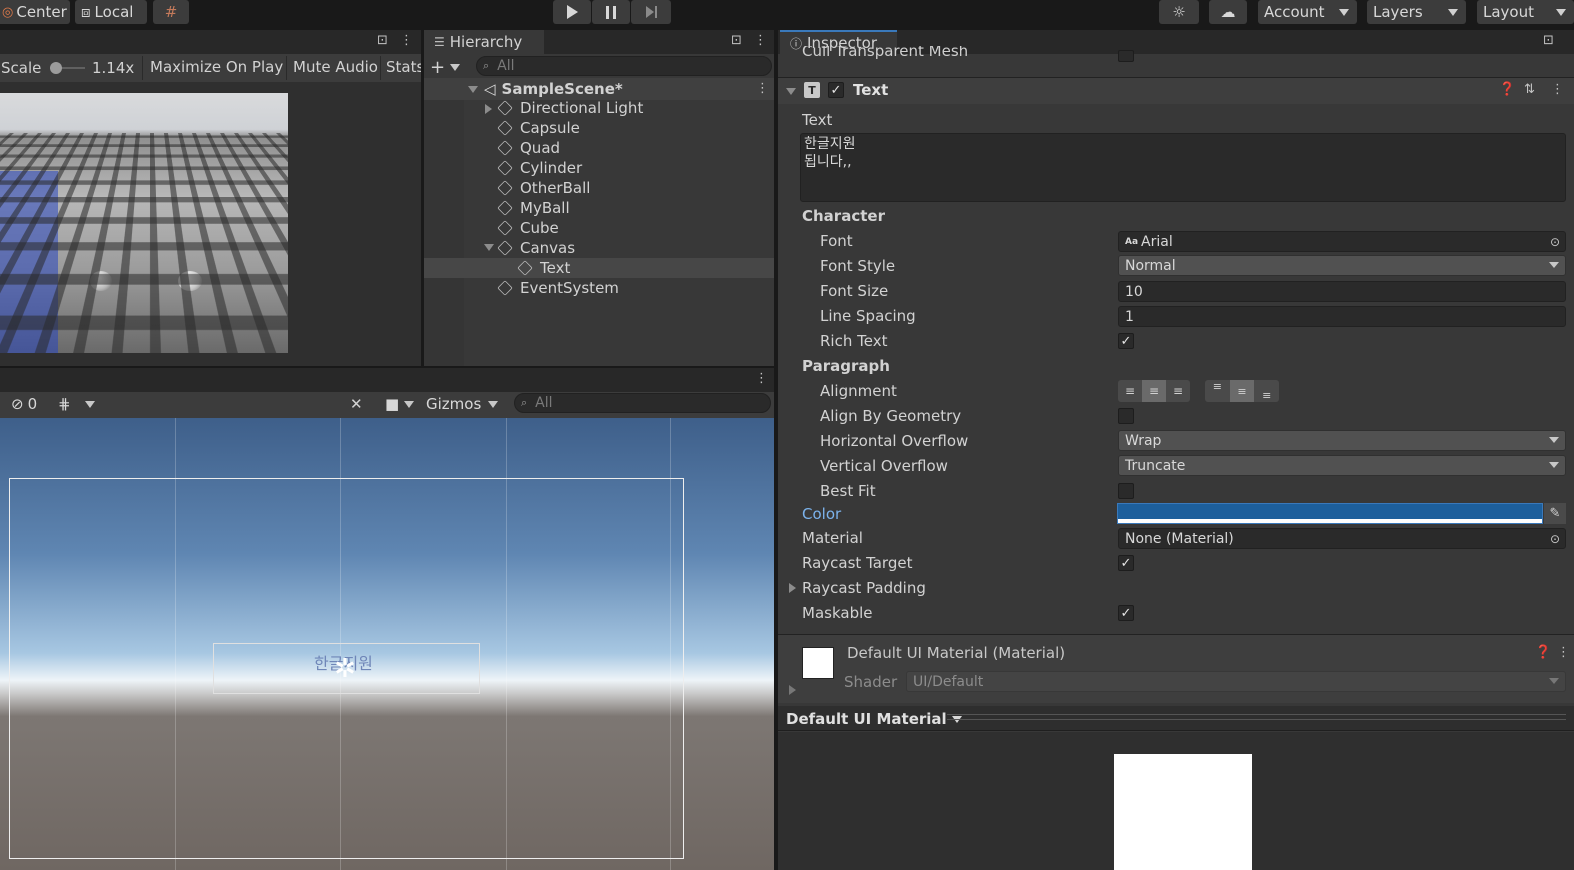 This screenshot has height=870, width=1574. I want to click on hierarchy-item-label: Directional Light, so click(582, 108).